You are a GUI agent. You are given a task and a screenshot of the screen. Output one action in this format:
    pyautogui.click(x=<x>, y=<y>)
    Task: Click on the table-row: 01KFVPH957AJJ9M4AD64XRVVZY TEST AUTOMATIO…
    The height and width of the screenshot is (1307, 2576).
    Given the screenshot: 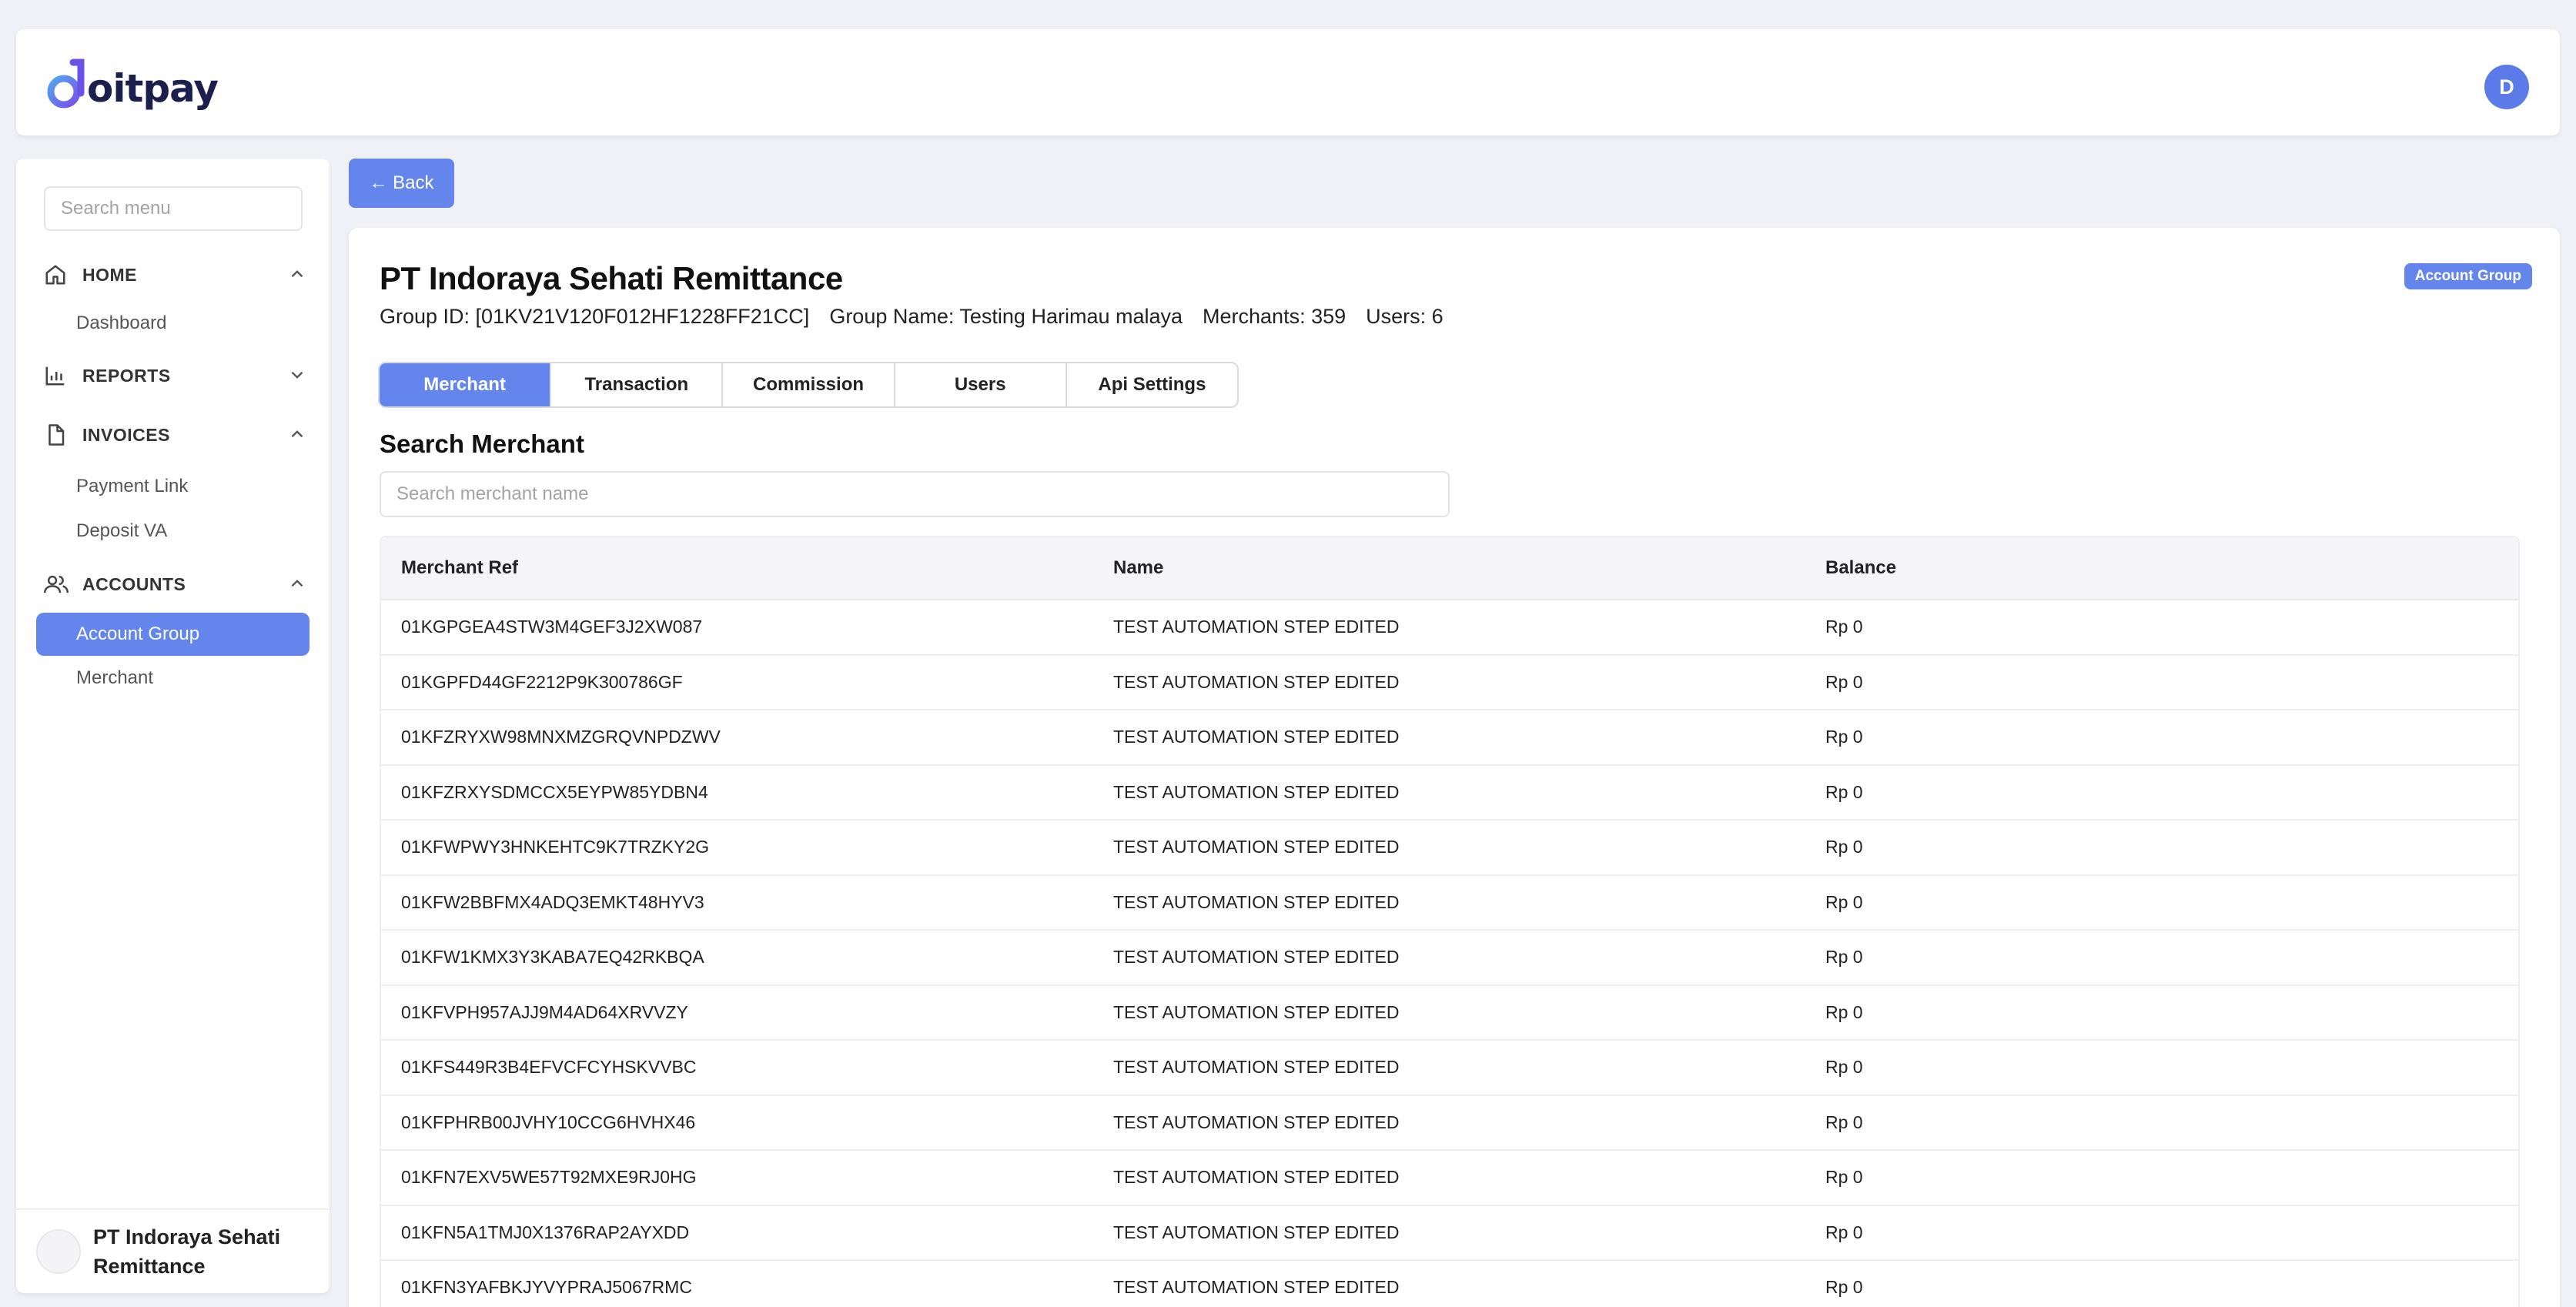 What is the action you would take?
    pyautogui.click(x=1449, y=1013)
    